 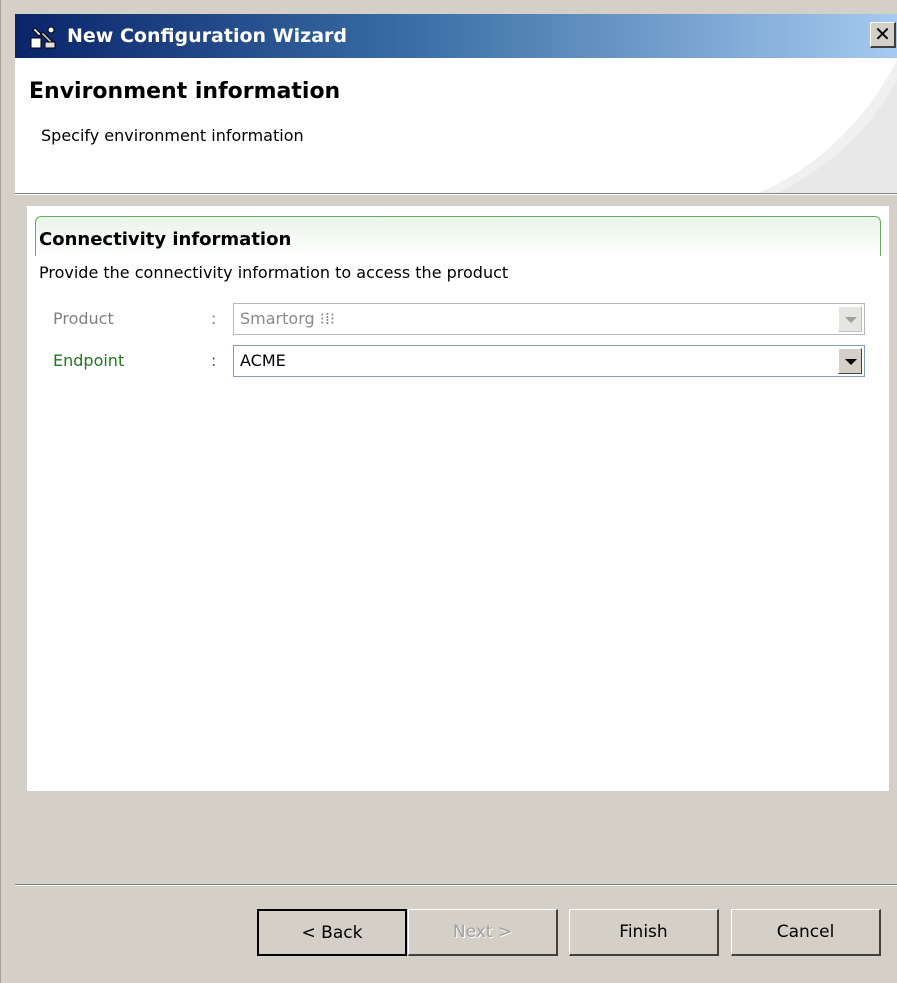 I want to click on product-colon: :, so click(x=214, y=318).